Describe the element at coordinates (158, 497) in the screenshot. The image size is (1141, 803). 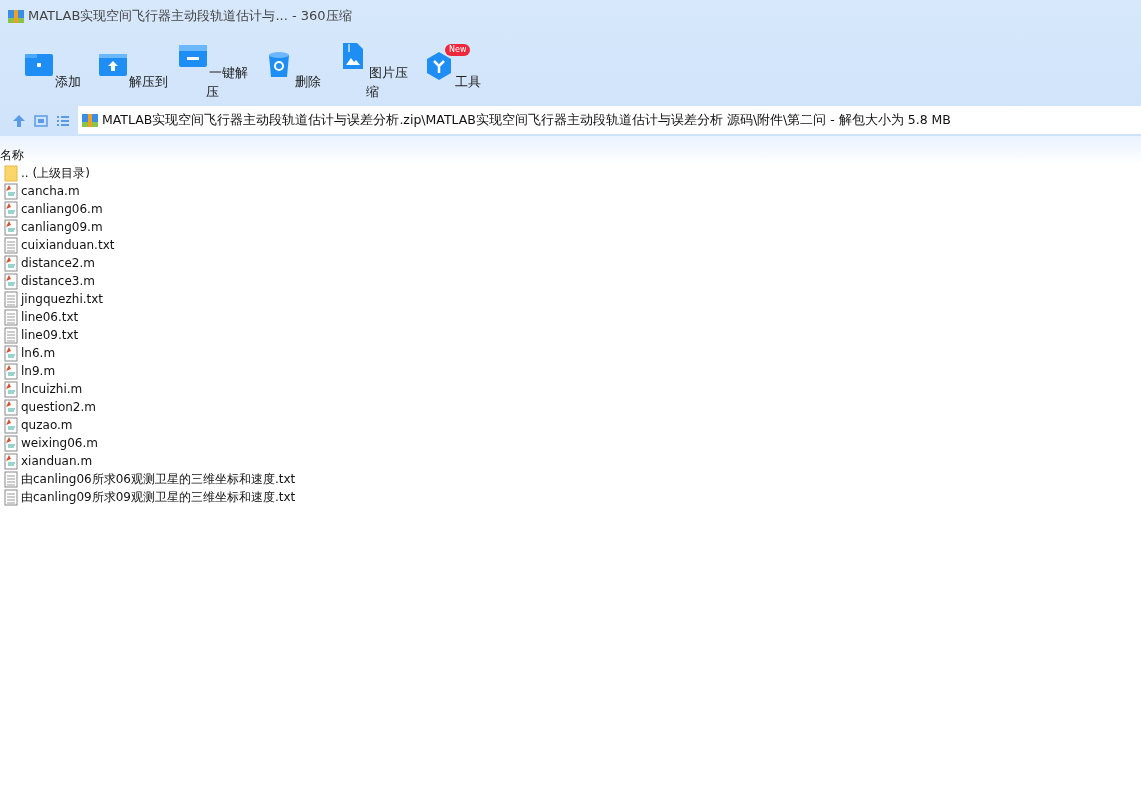
I see `file-name: 由canling09所求09观测卫星的三维坐标和速度.txt` at that location.